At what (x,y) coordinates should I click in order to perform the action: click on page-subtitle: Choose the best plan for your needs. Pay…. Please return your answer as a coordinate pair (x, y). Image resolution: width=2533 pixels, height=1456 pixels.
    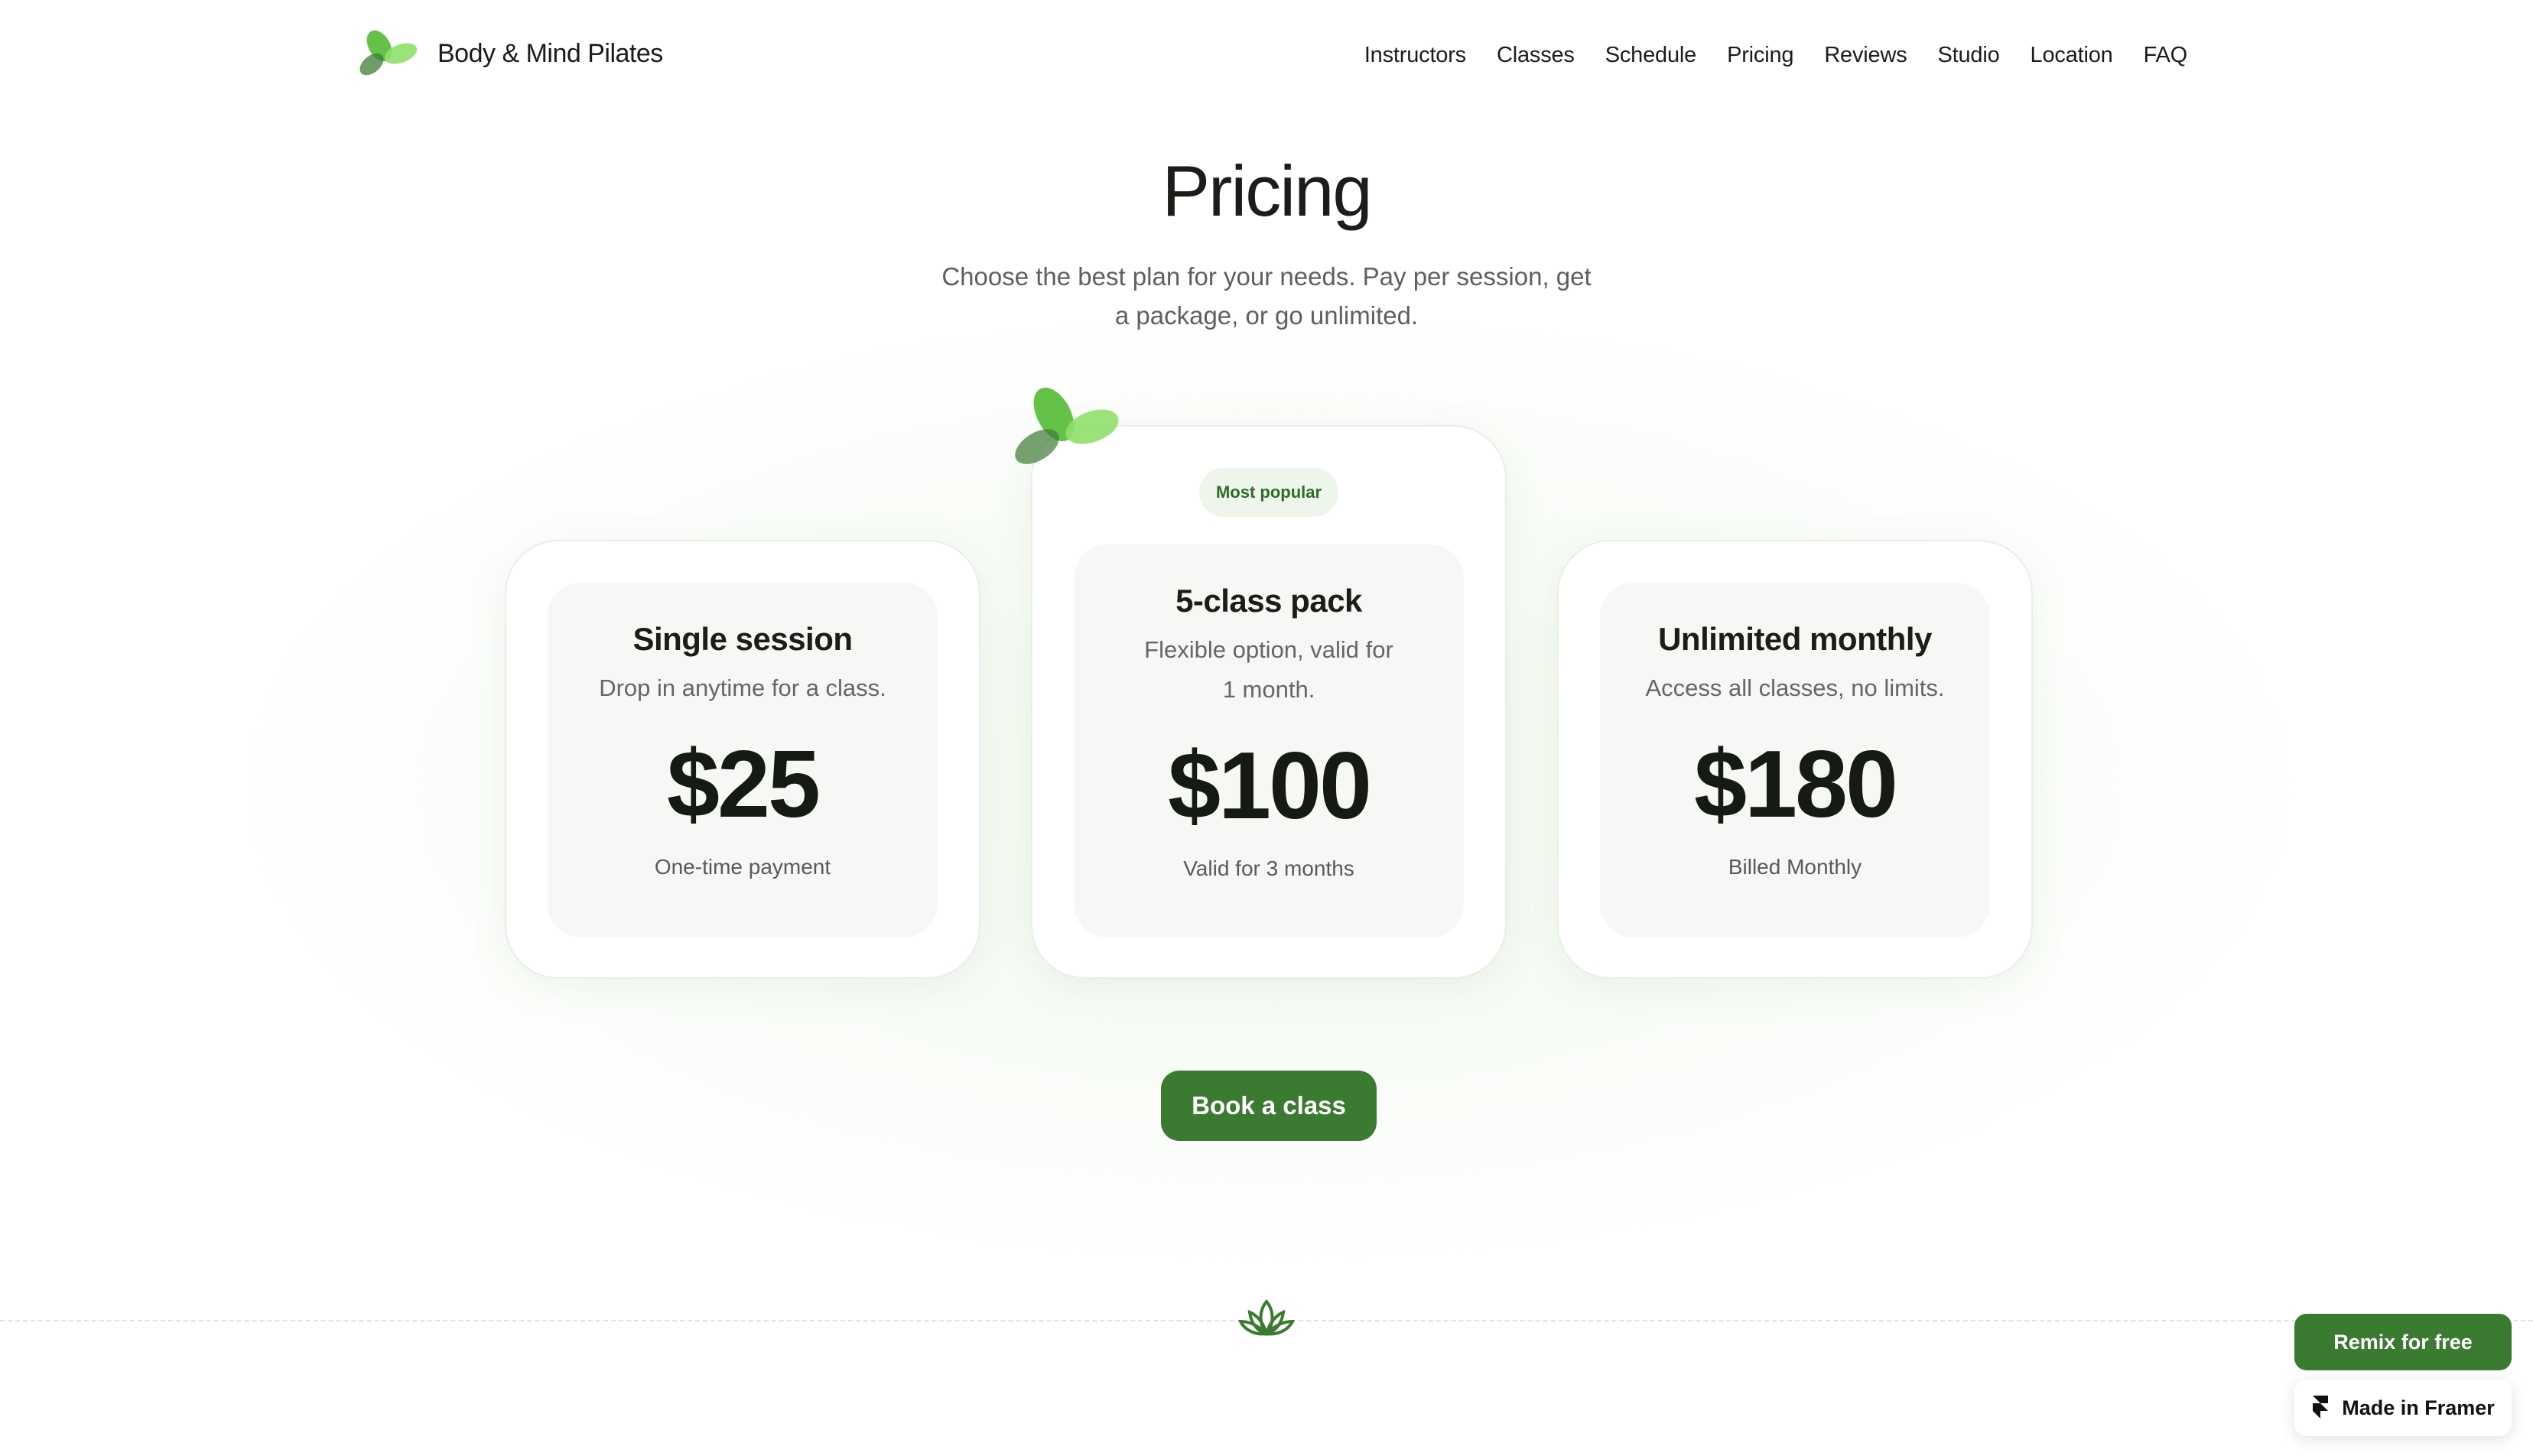
    Looking at the image, I should click on (1266, 296).